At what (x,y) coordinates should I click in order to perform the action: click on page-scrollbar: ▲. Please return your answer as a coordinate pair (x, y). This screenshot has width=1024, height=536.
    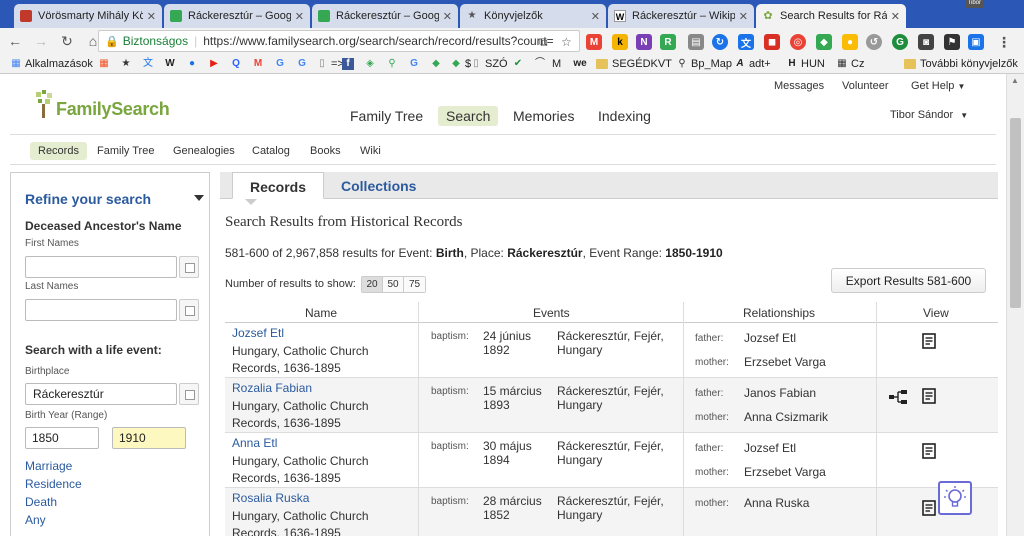
    Looking at the image, I should click on (1015, 305).